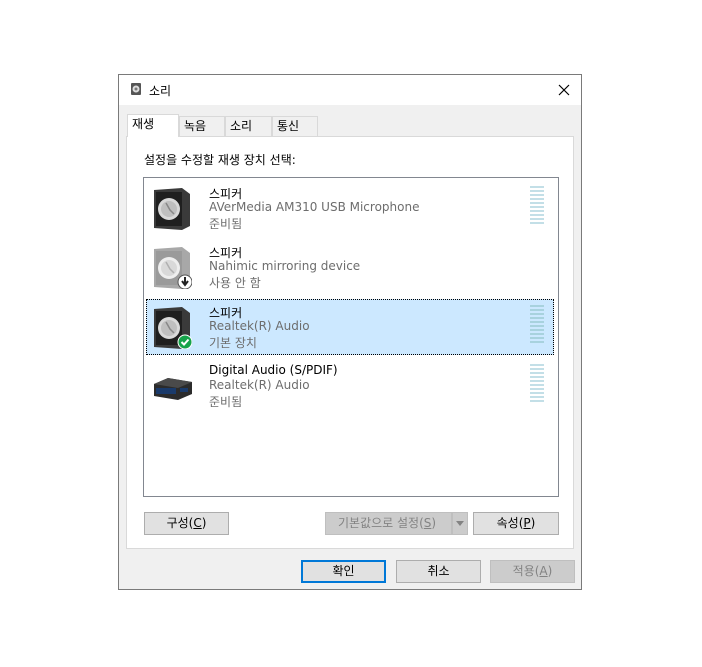 The image size is (702, 667). What do you see at coordinates (527, 523) in the screenshot?
I see `mnemonic: P` at bounding box center [527, 523].